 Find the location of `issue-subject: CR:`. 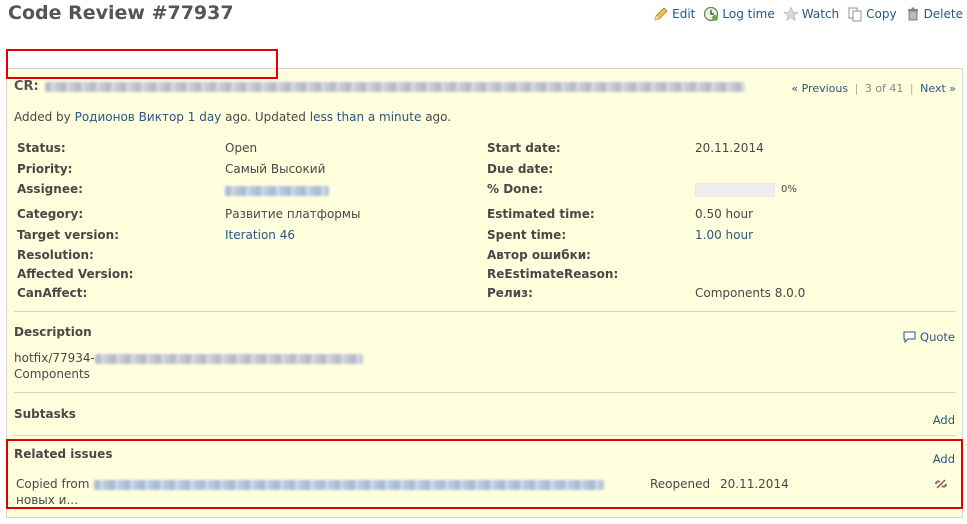

issue-subject: CR: is located at coordinates (379, 86).